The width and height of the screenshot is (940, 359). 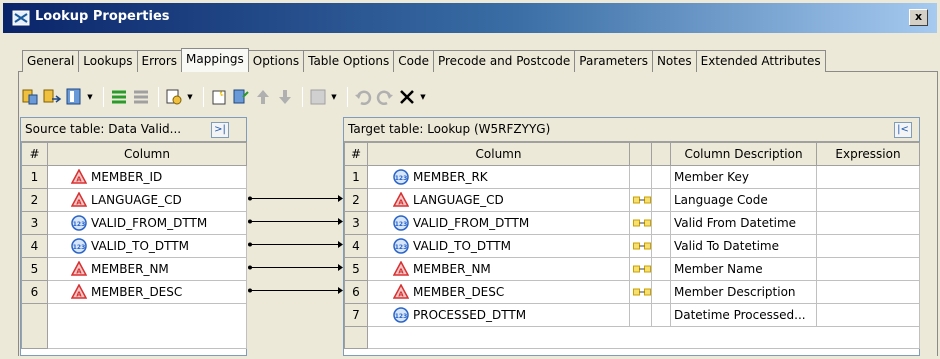 I want to click on tab-precode-and-postcode: Precode and Postcode, so click(x=504, y=61).